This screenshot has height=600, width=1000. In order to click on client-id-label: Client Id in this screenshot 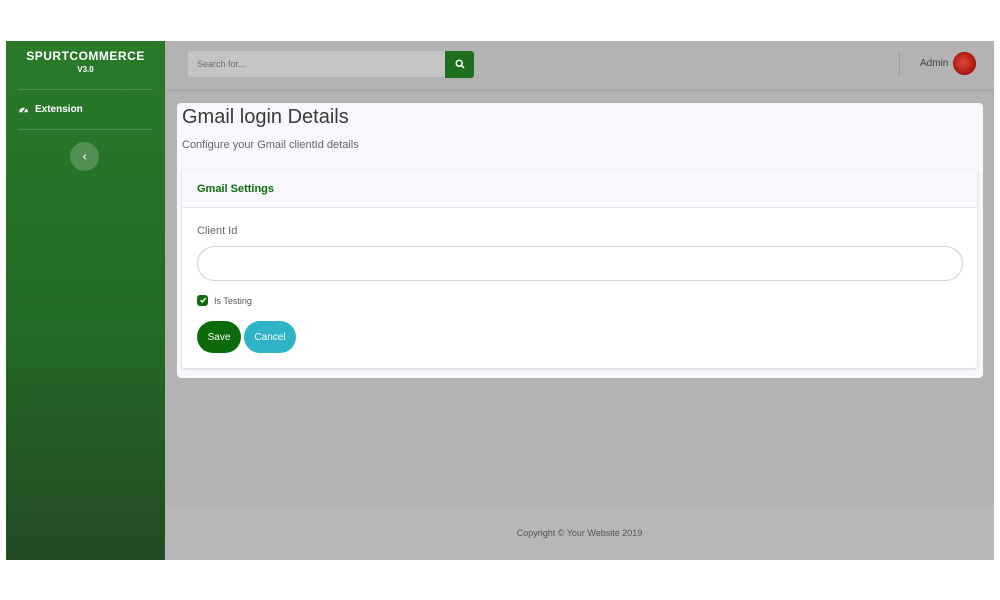, I will do `click(217, 231)`.